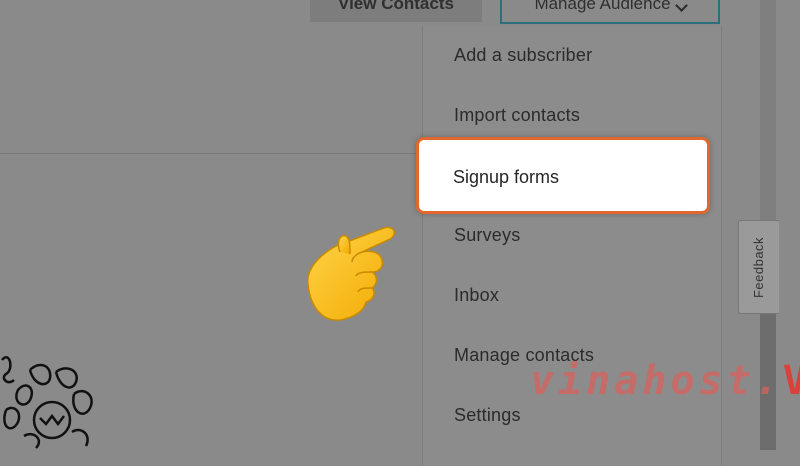  I want to click on section-divider, so click(211, 153).